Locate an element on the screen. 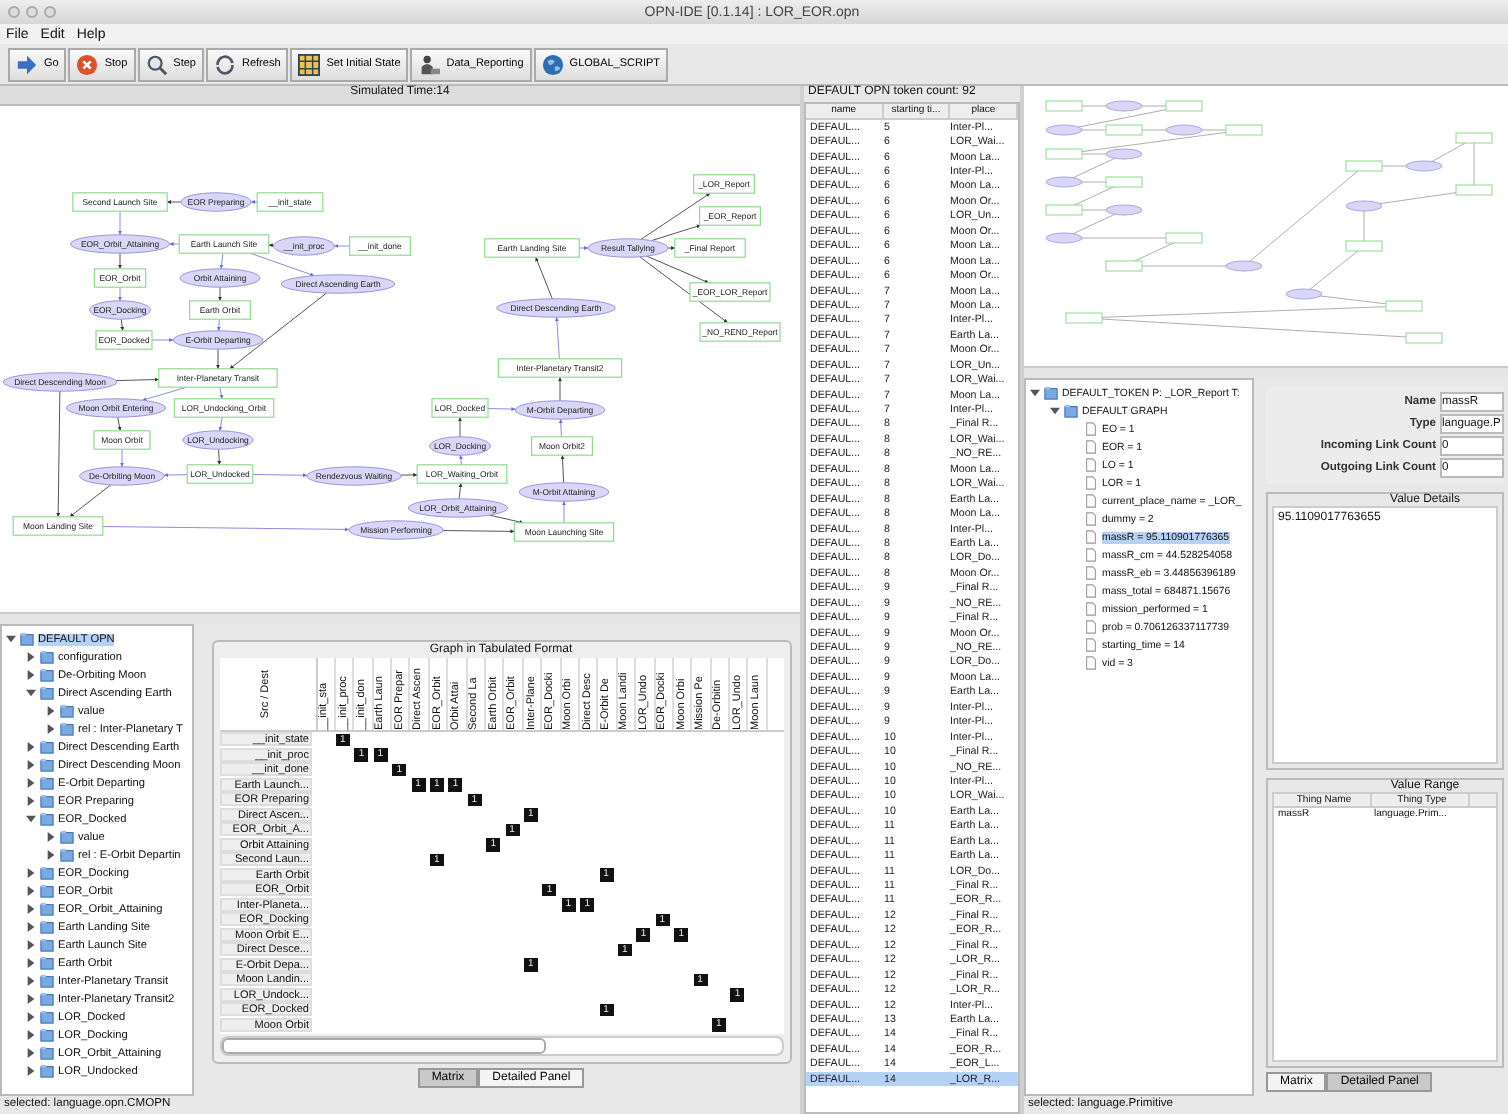 Image resolution: width=1508 pixels, height=1114 pixels. refresh-icon is located at coordinates (225, 64).